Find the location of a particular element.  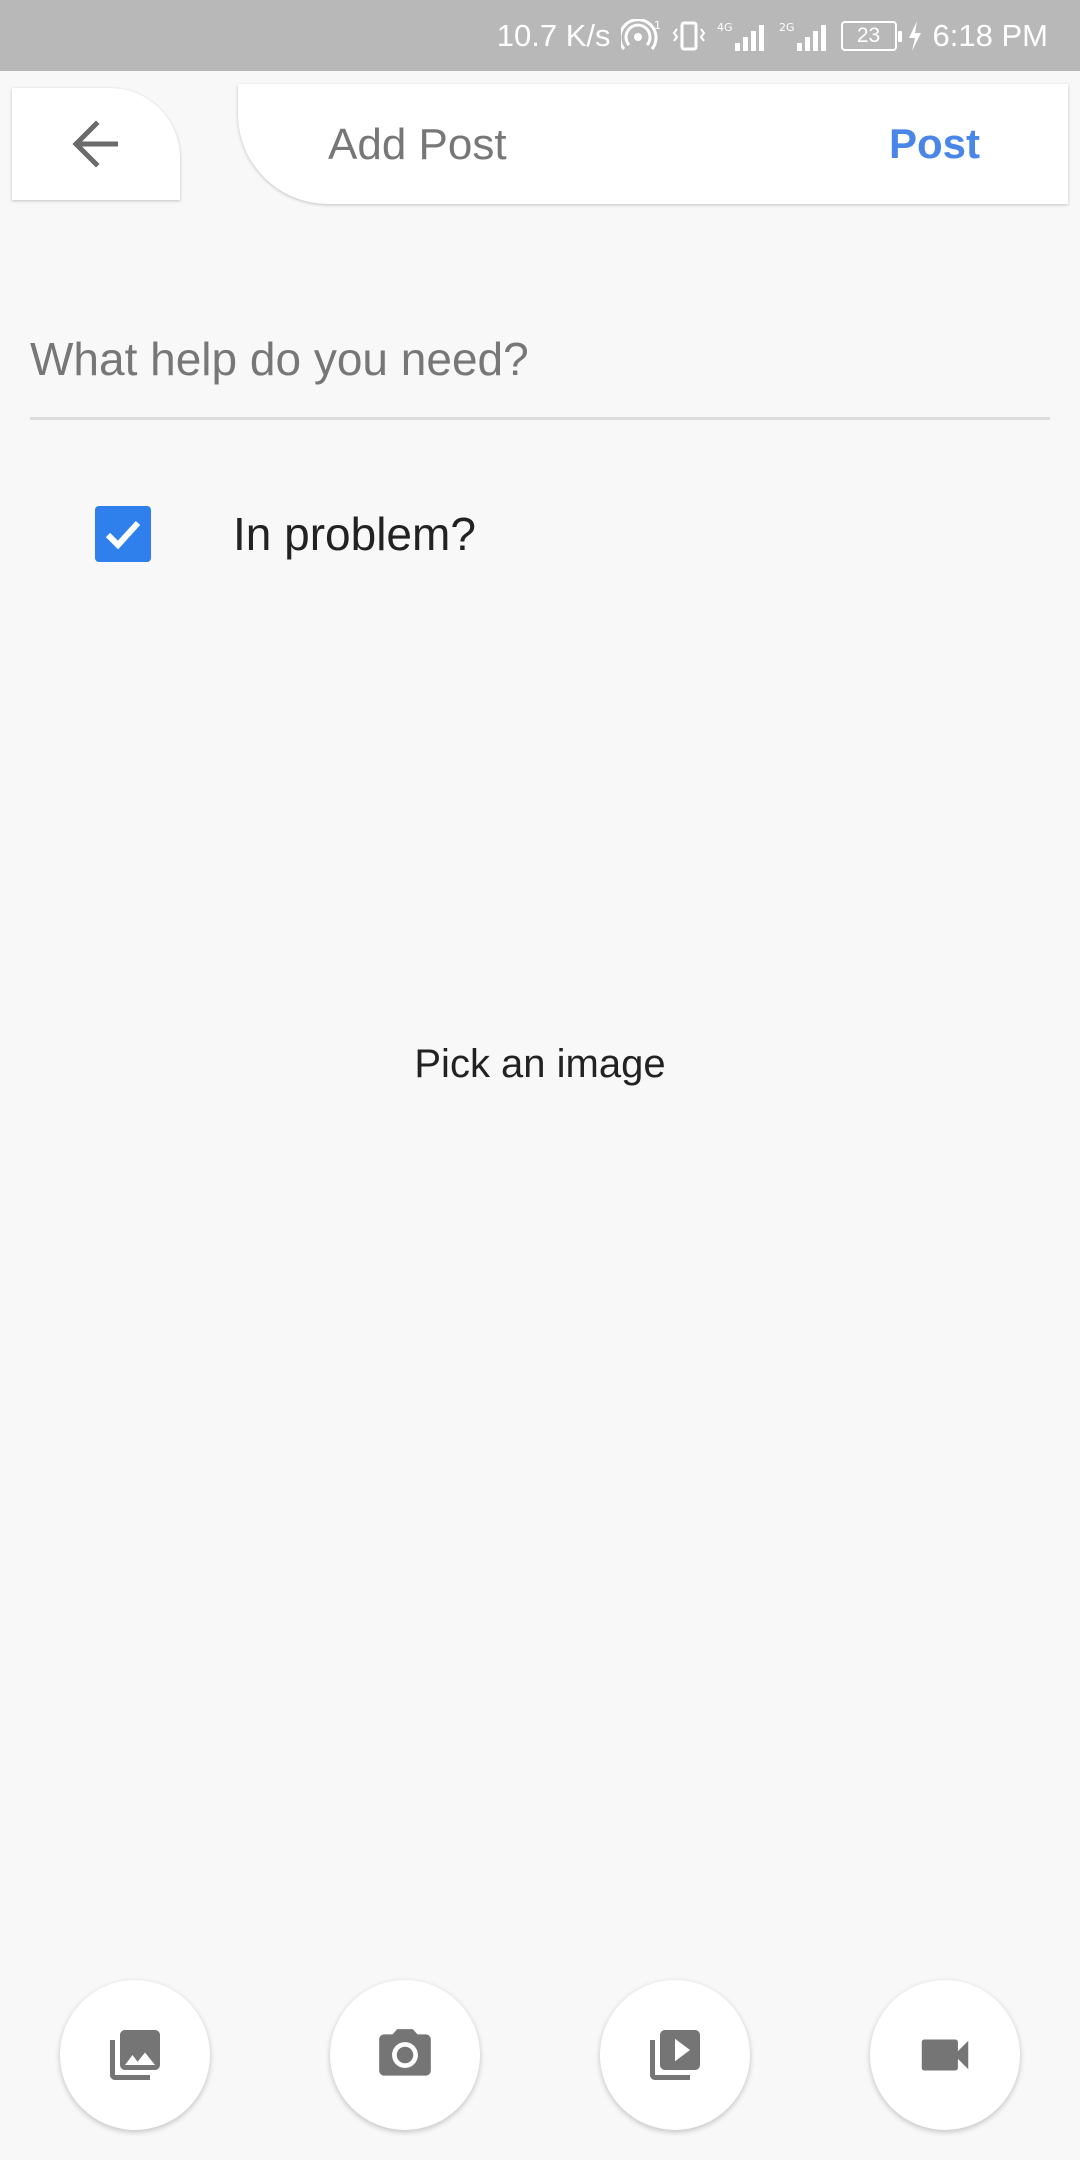

in-problem-row: In problem? is located at coordinates (285, 534).